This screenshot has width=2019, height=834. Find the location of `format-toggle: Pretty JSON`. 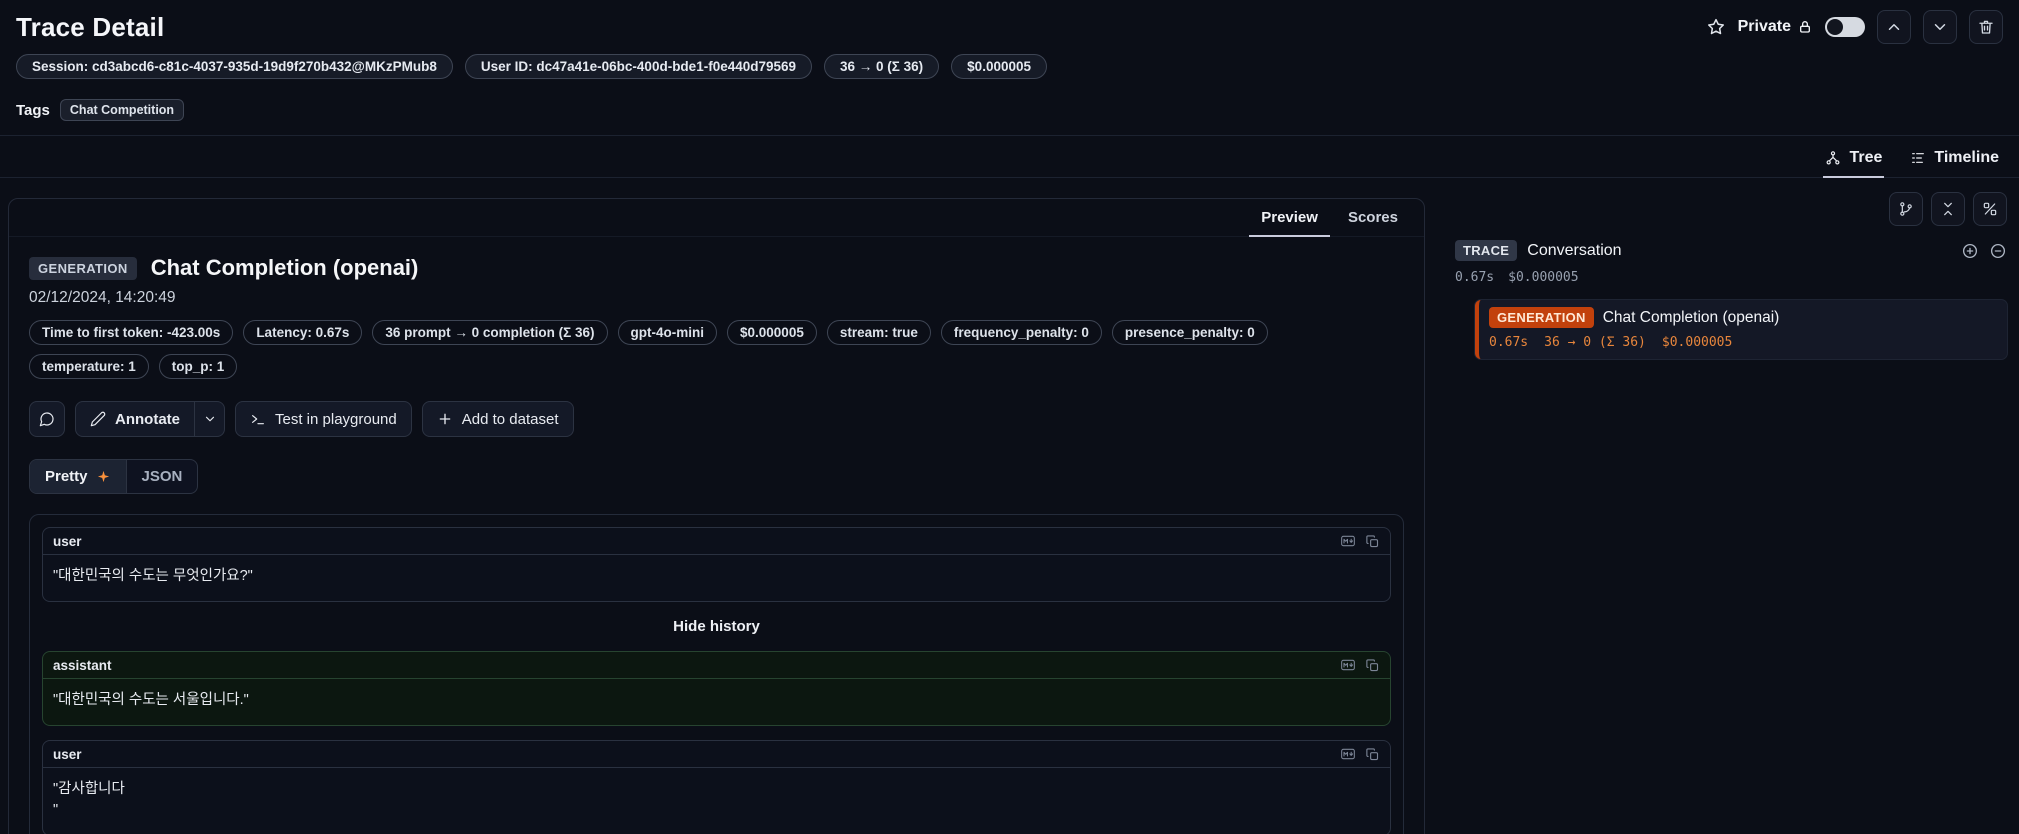

format-toggle: Pretty JSON is located at coordinates (114, 476).